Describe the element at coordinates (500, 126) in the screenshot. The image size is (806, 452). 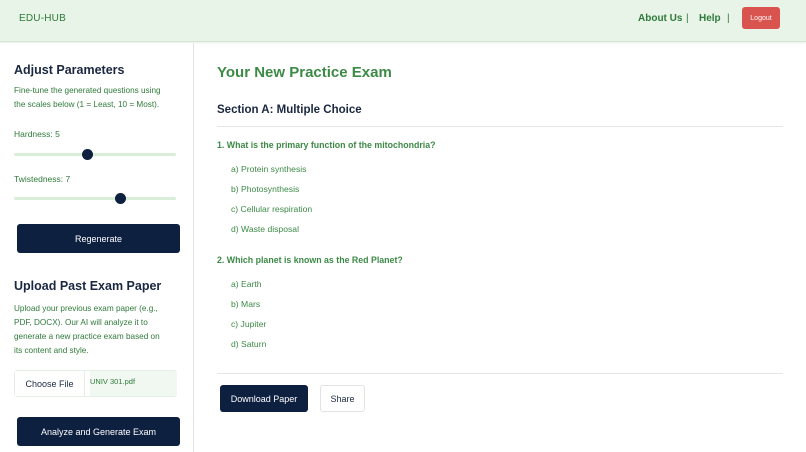
I see `section-divider` at that location.